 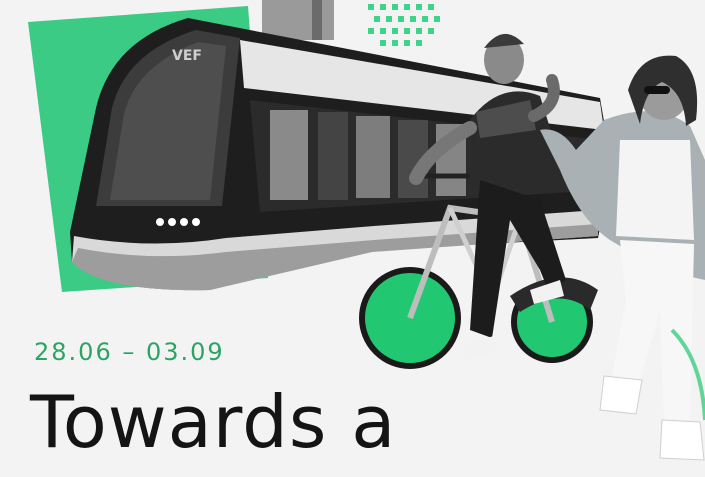 I want to click on tram-logo: VEF, so click(x=187, y=56).